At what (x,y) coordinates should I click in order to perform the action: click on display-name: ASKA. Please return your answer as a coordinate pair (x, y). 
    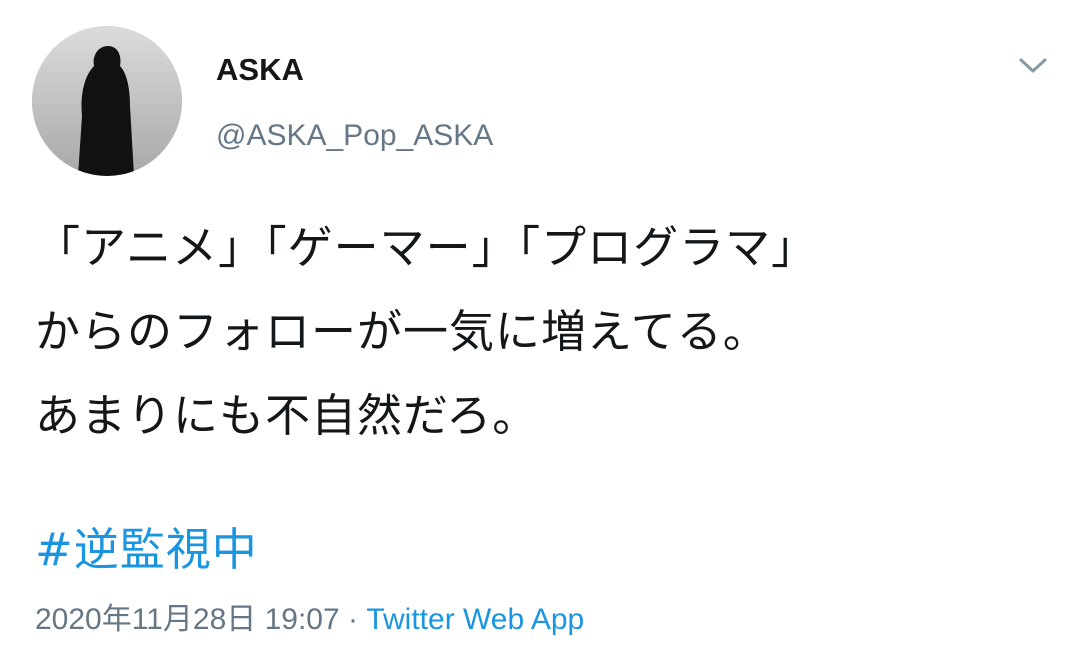
    Looking at the image, I should click on (354, 70).